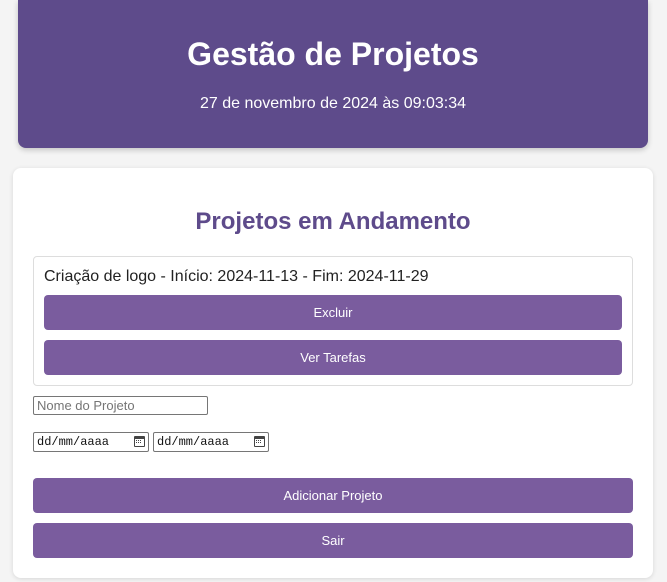 The image size is (667, 582). What do you see at coordinates (193, 442) in the screenshot?
I see `end-date-placeholder: dd/mm/aaaa` at bounding box center [193, 442].